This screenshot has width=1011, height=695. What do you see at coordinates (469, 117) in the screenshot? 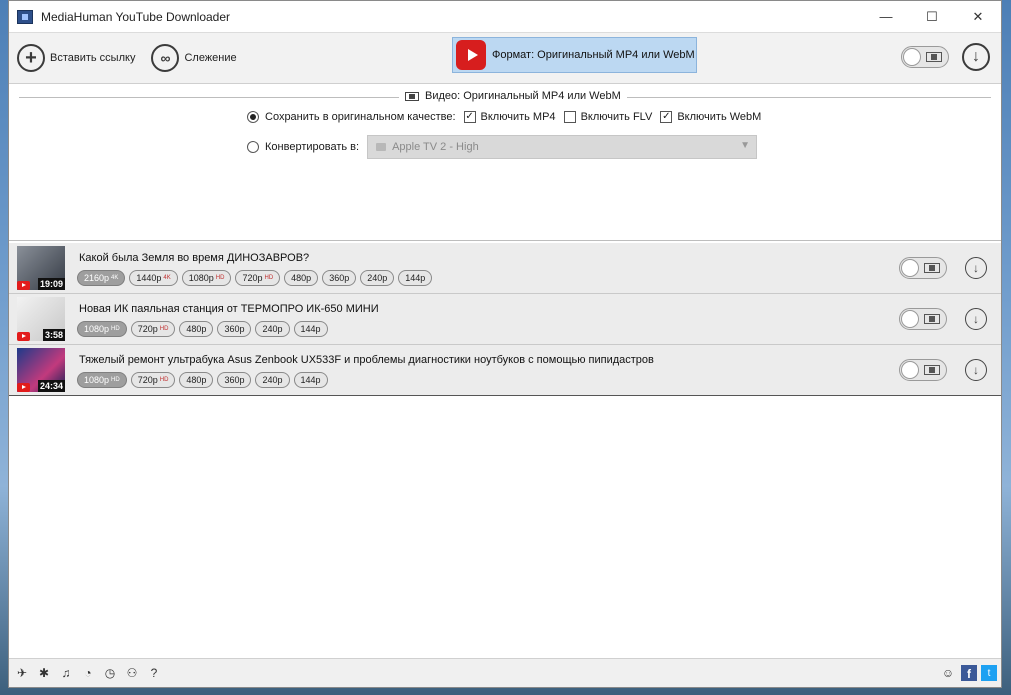
I see `include-mp4-checkbox: ✓` at bounding box center [469, 117].